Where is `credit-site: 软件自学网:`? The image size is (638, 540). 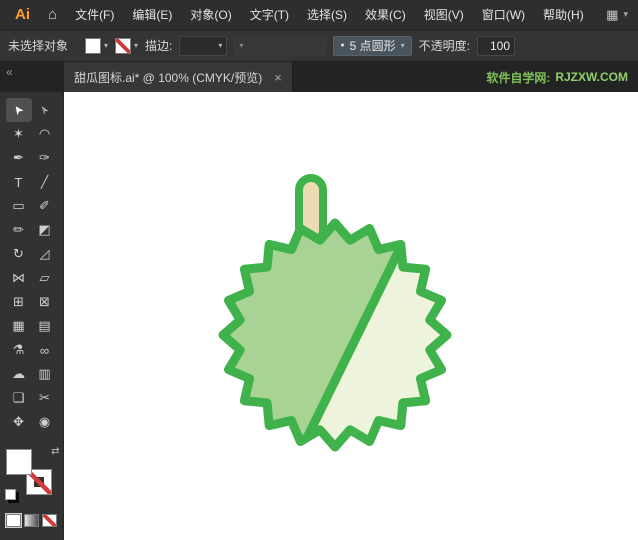
credit-site: 软件自学网: is located at coordinates (518, 77).